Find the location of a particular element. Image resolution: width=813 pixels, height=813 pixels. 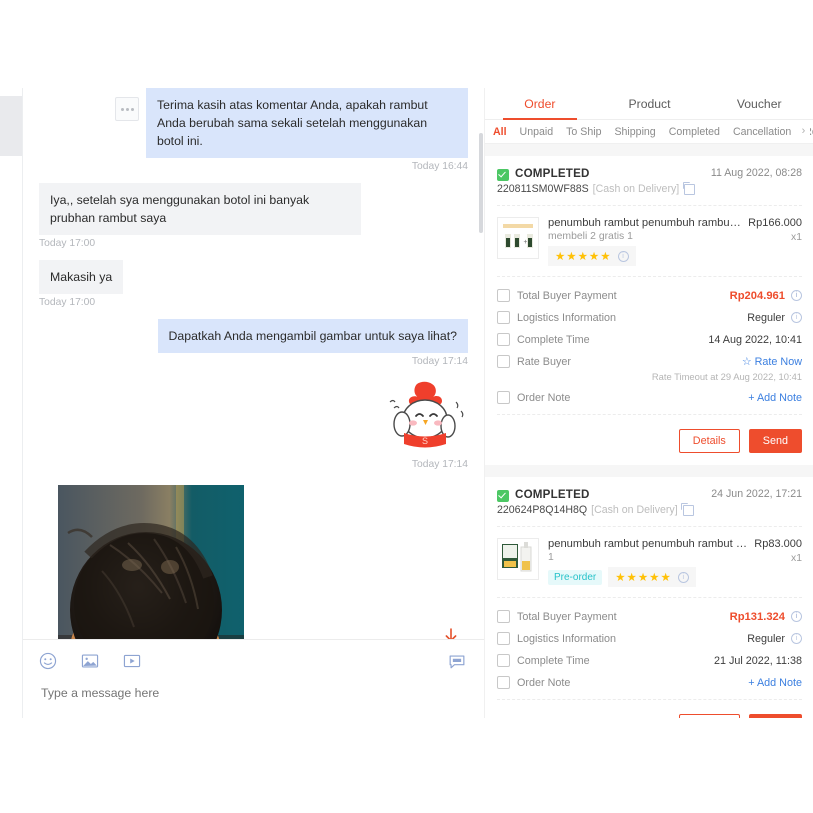

message-timestamp: Today 17:00 is located at coordinates (67, 302).